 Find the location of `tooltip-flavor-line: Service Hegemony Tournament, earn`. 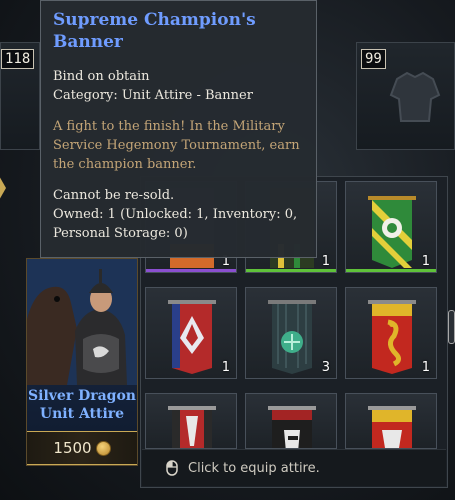

tooltip-flavor-line: Service Hegemony Tournament, earn is located at coordinates (176, 145).